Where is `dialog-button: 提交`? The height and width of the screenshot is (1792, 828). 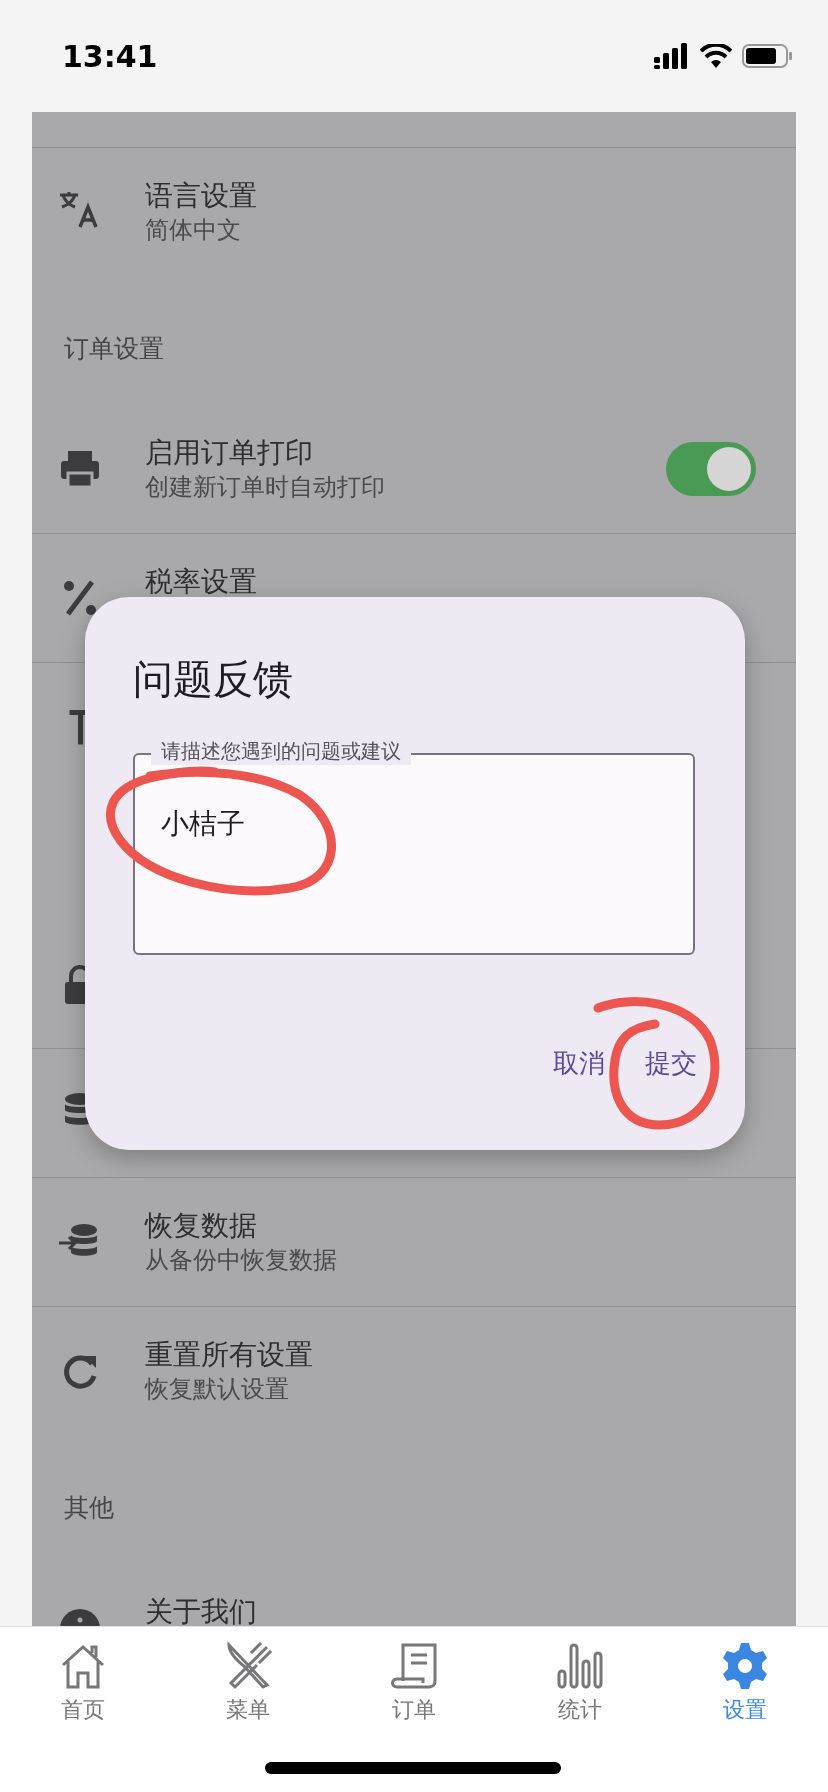 dialog-button: 提交 is located at coordinates (671, 1063).